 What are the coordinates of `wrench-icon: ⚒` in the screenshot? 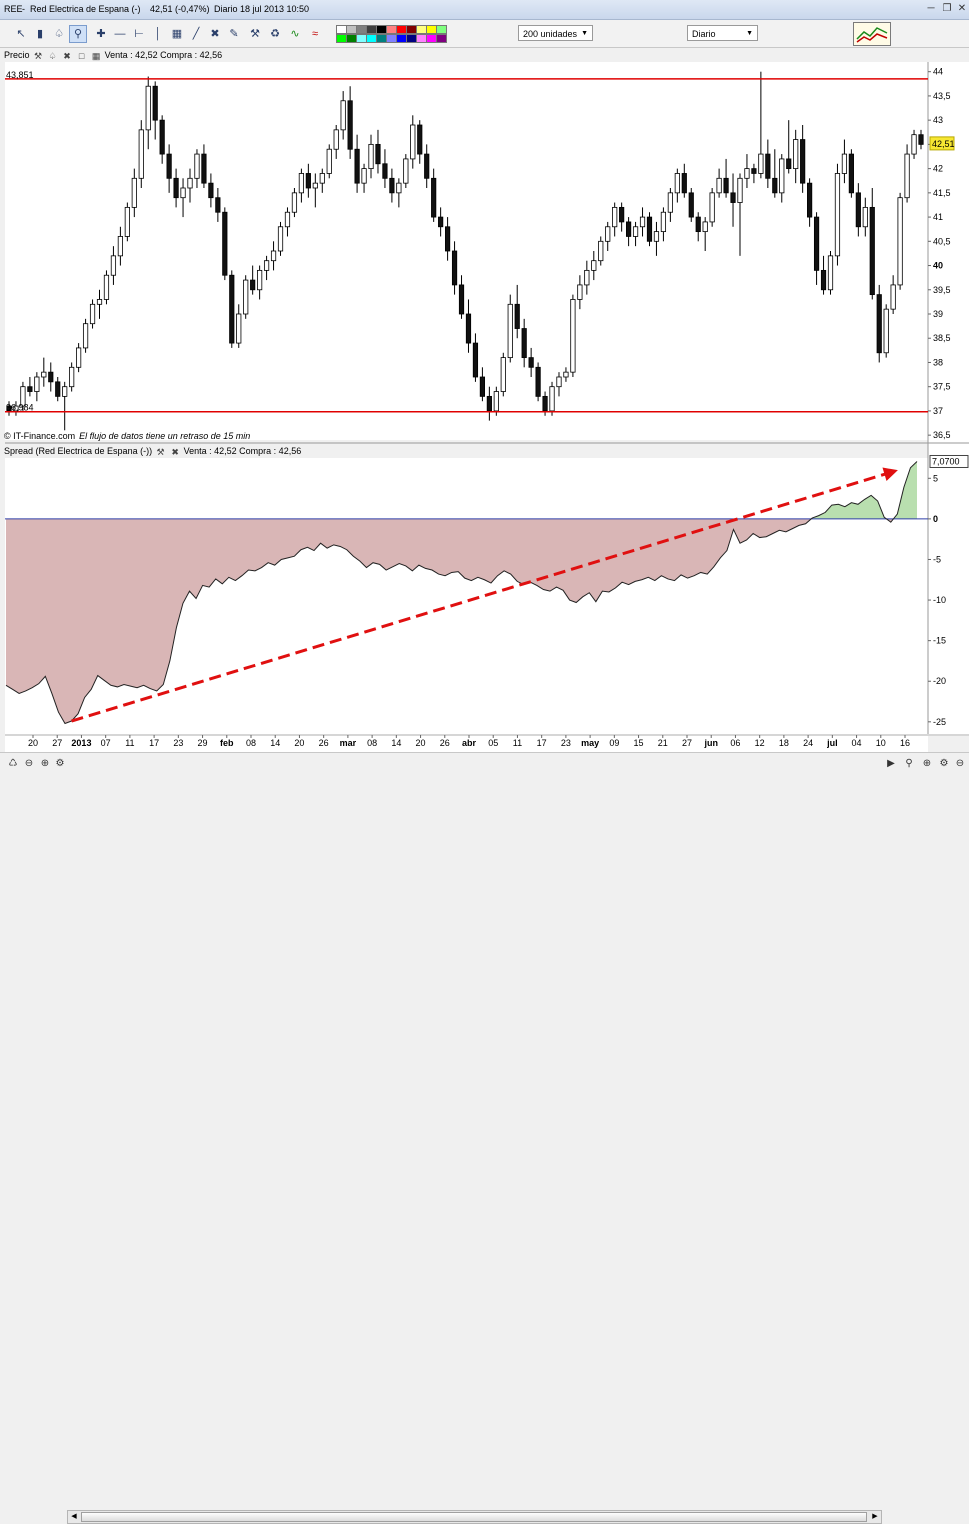 It's located at (38, 56).